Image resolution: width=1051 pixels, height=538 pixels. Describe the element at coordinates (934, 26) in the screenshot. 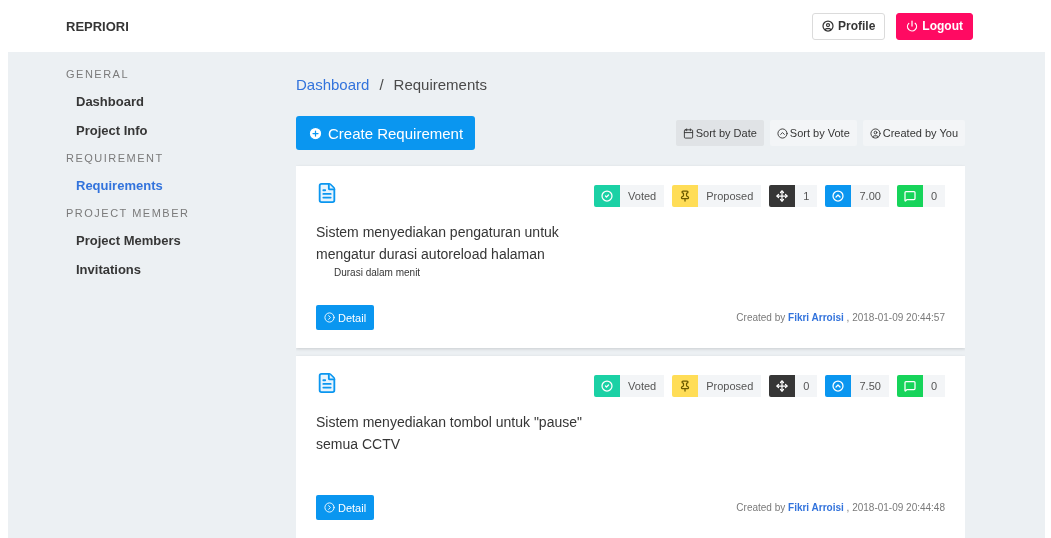

I see `logout-button: Logout` at that location.